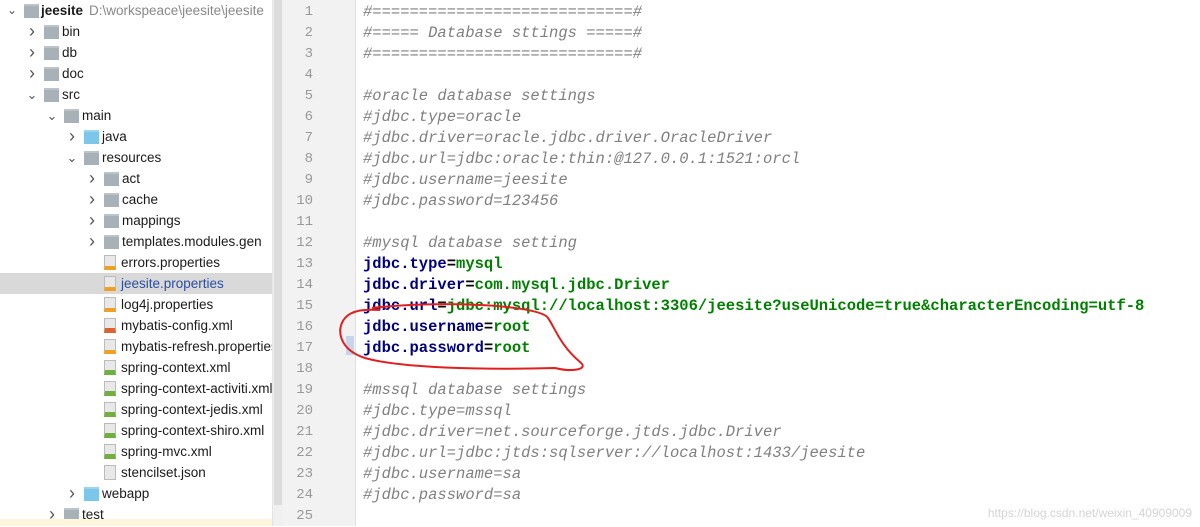 The width and height of the screenshot is (1200, 527). Describe the element at coordinates (461, 337) in the screenshot. I see `red-circle-annotation` at that location.